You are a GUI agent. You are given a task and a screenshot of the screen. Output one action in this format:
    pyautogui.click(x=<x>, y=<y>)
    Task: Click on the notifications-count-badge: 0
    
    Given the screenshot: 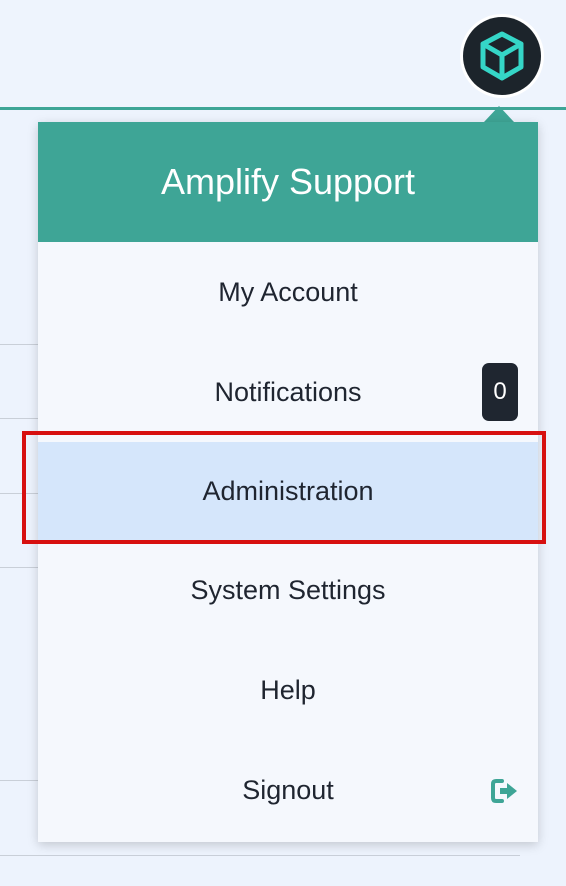 What is the action you would take?
    pyautogui.click(x=500, y=392)
    